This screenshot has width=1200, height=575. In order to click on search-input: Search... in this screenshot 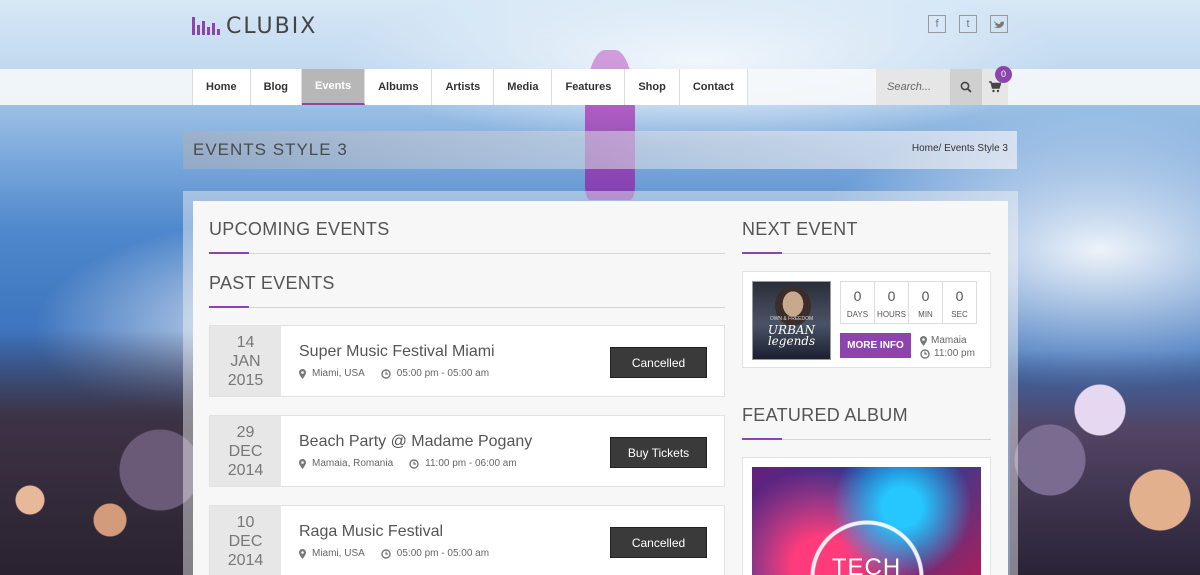, I will do `click(913, 87)`.